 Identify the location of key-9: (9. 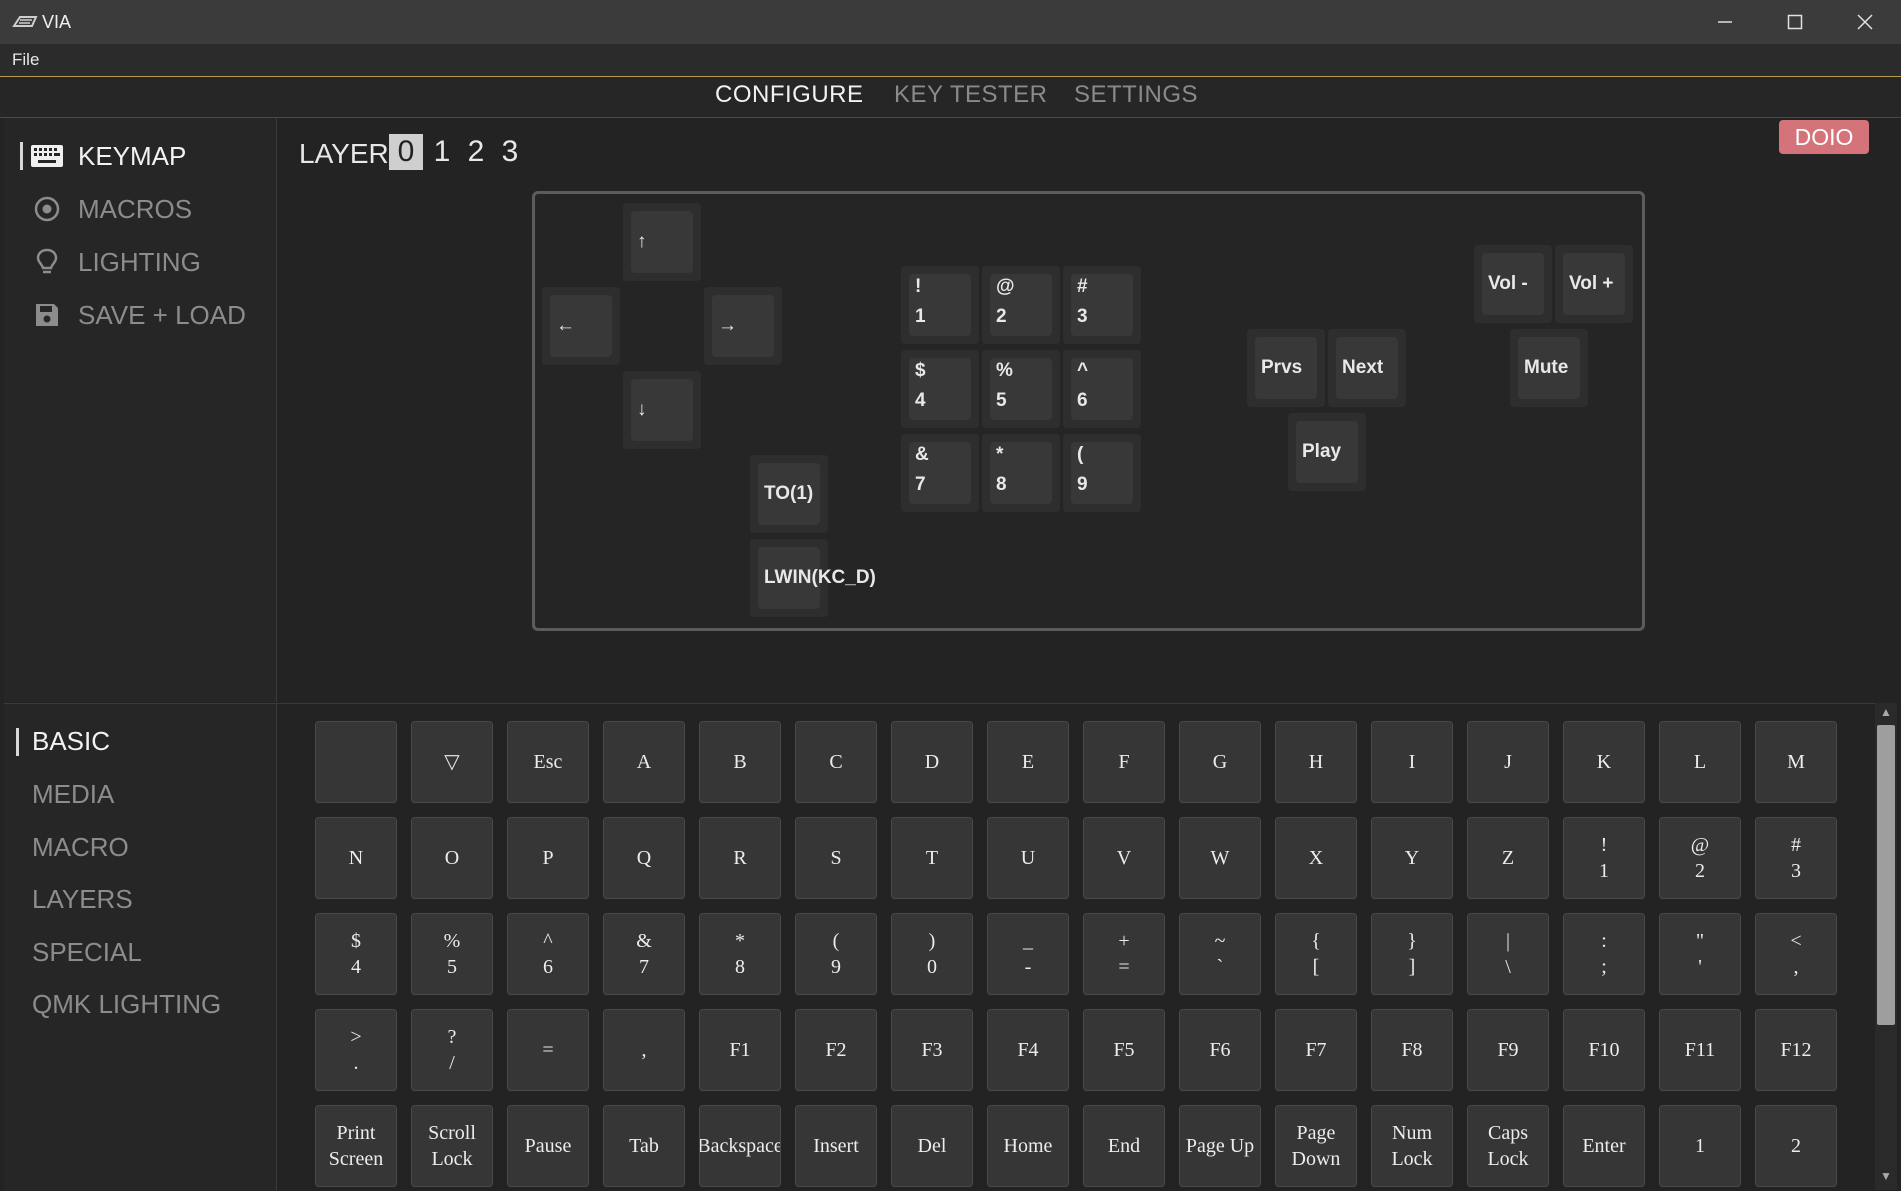
(1102, 473).